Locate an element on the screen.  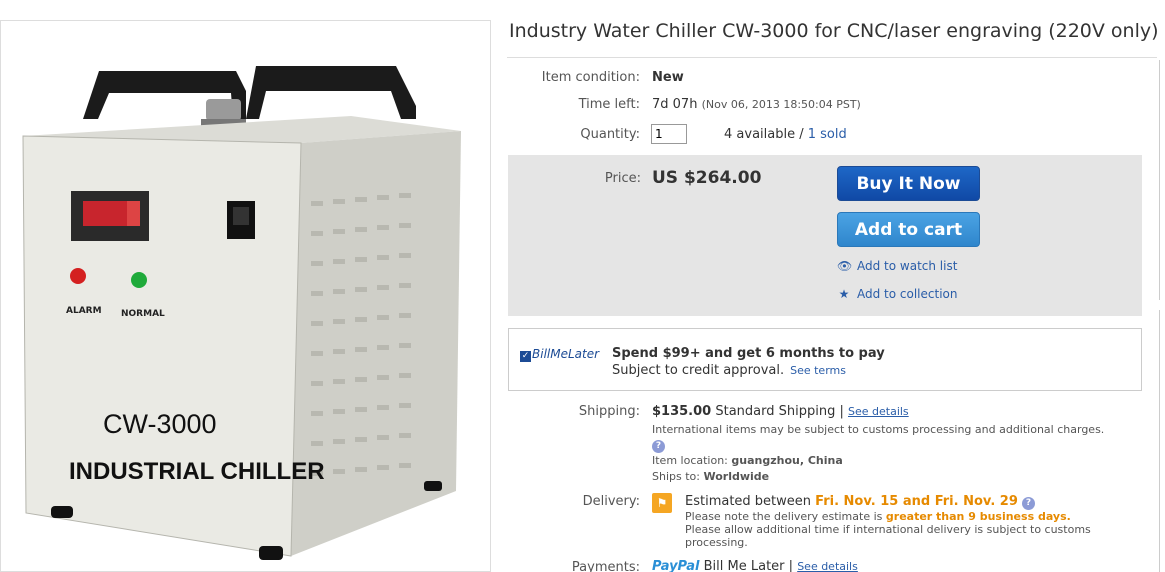
flag-icon: ⚑ is located at coordinates (662, 503).